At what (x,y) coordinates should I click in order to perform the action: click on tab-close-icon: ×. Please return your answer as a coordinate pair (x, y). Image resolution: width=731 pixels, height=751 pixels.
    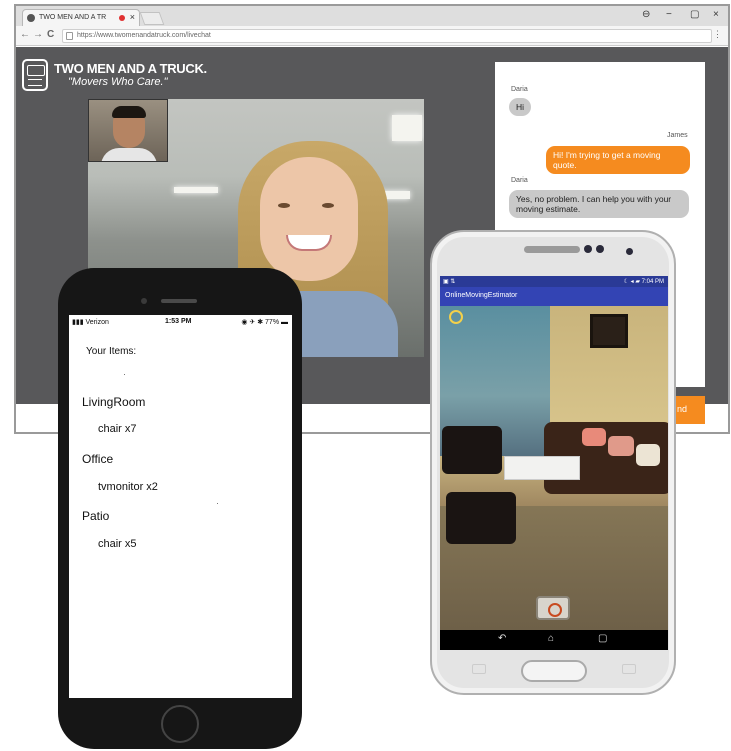
    Looking at the image, I should click on (132, 17).